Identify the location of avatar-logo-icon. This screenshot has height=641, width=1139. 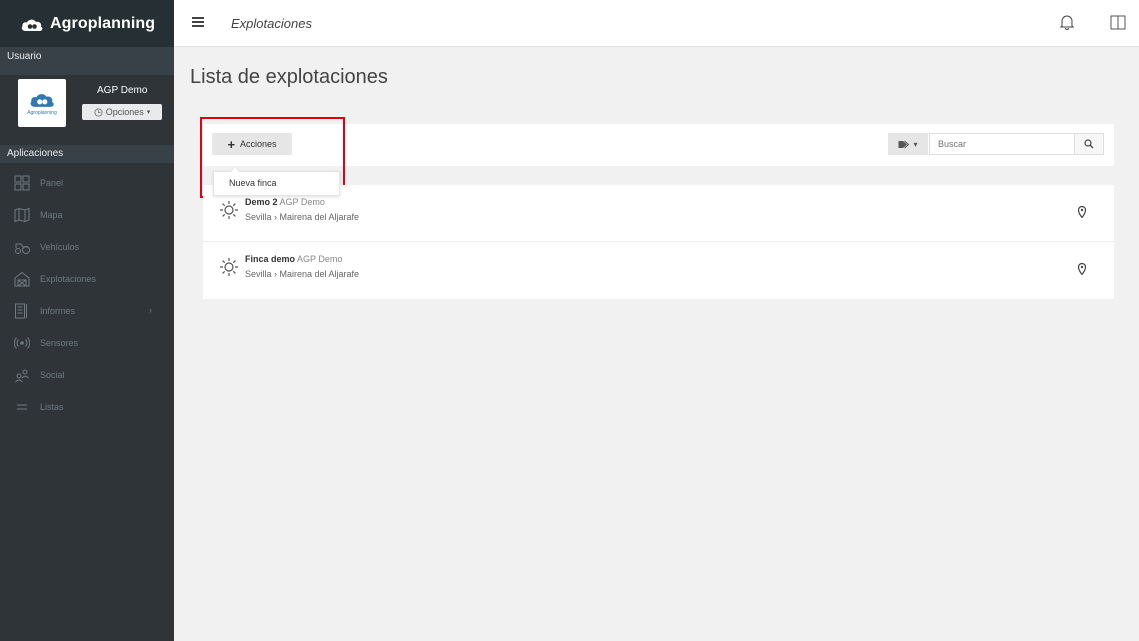
(42, 100).